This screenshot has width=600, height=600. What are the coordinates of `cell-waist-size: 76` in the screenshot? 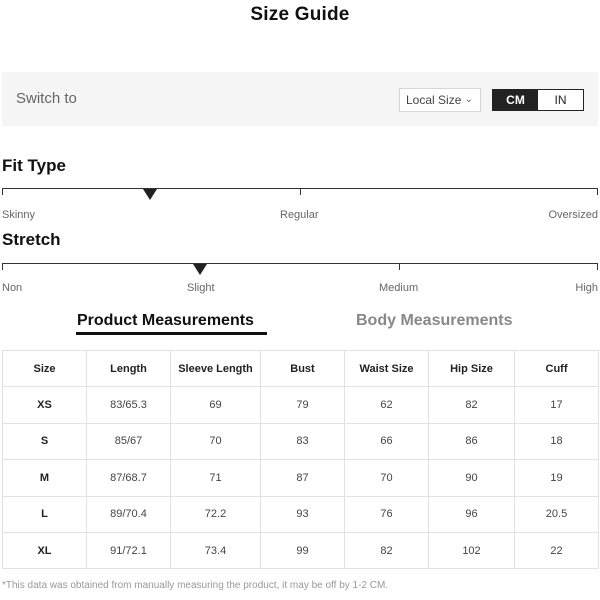 It's located at (386, 514).